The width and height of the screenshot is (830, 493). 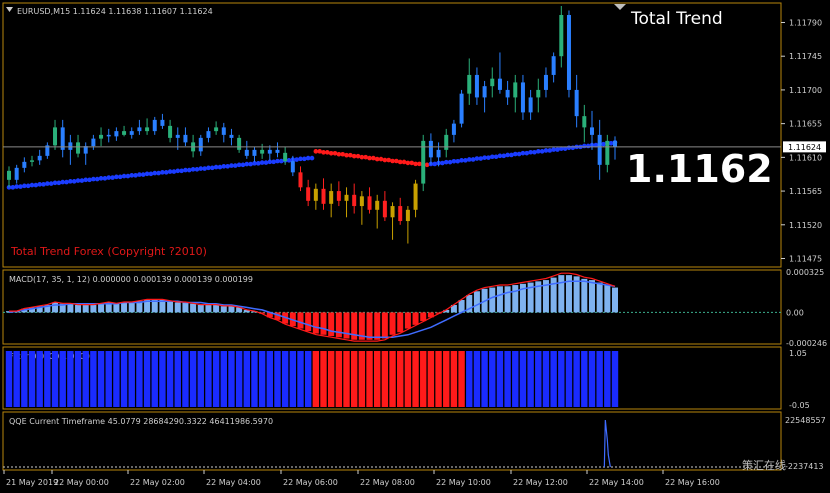 What do you see at coordinates (805, 90) in the screenshot?
I see `price-tick-label: 1.11700` at bounding box center [805, 90].